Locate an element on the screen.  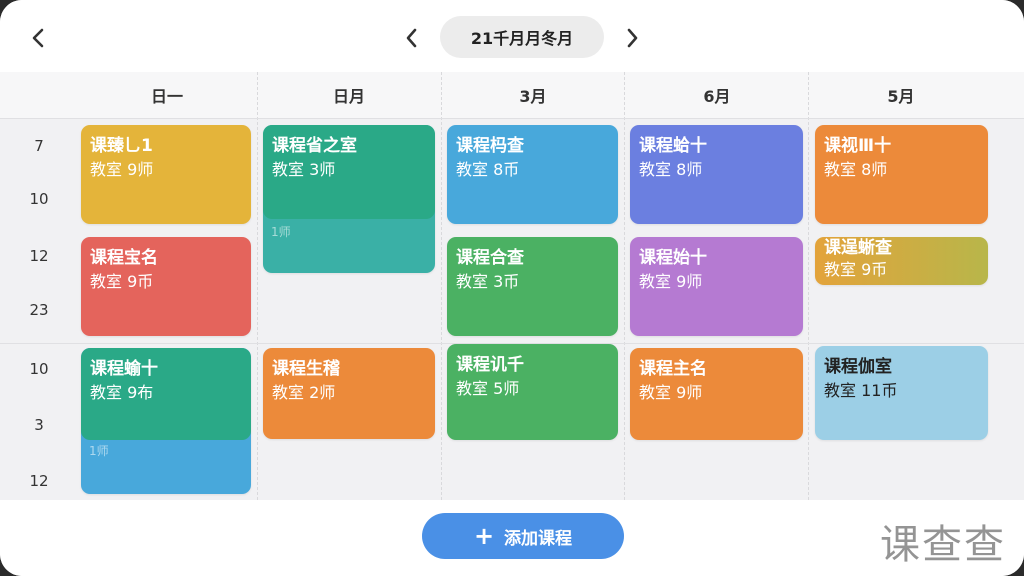
course-name: 课程讥千 is located at coordinates (490, 365).